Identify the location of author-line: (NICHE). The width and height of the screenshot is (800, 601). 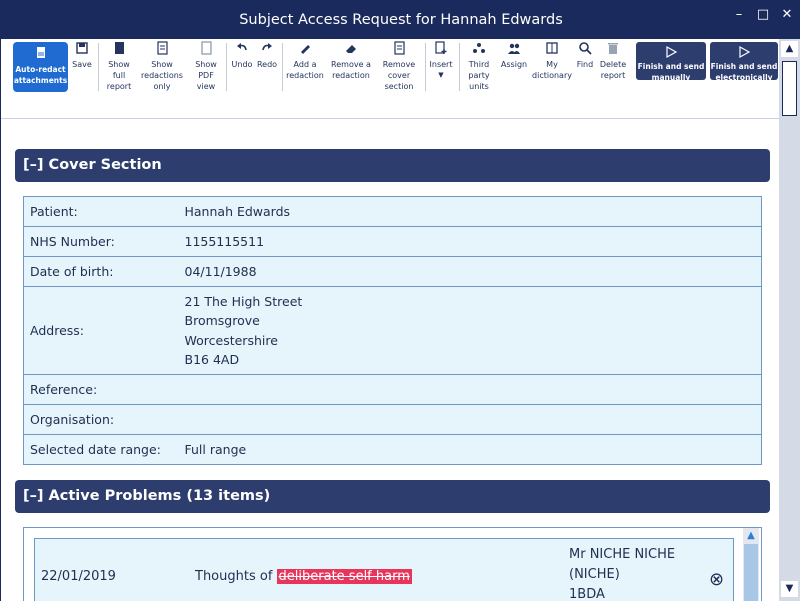
(594, 574).